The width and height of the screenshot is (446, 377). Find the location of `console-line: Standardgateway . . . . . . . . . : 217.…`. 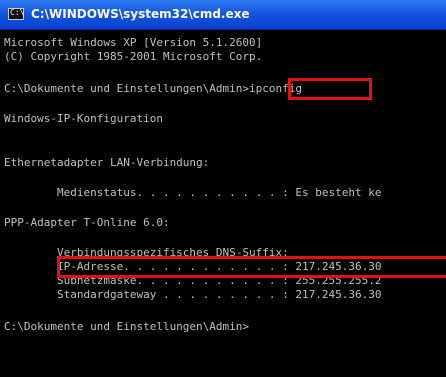

console-line: Standardgateway . . . . . . . . . : 217.… is located at coordinates (193, 294).